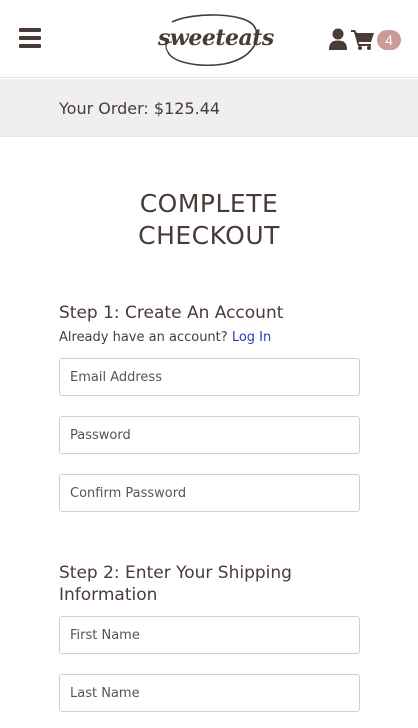 The height and width of the screenshot is (728, 418). I want to click on order-total-text: Your Order: $125.44, so click(140, 108).